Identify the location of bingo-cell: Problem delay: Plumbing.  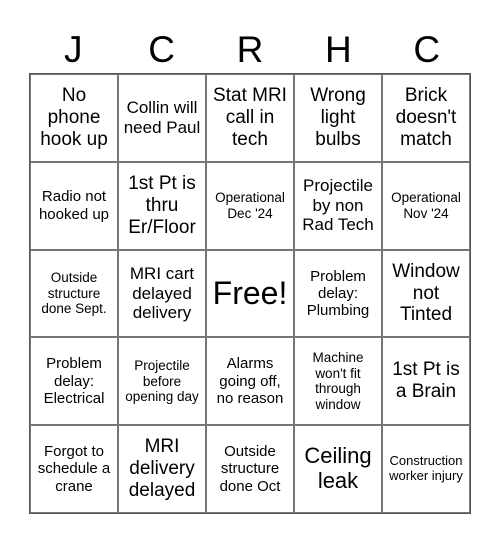
(338, 293).